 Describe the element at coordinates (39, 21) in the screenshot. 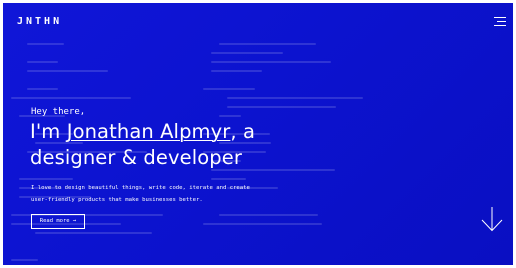

I see `site-logo: JNTHN` at that location.